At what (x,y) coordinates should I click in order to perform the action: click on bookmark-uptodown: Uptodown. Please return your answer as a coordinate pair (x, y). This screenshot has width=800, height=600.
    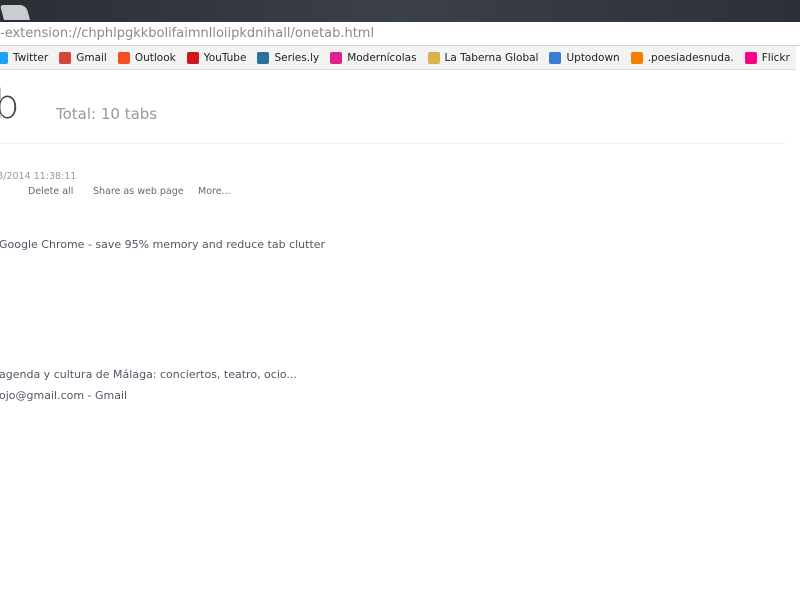
    Looking at the image, I should click on (584, 57).